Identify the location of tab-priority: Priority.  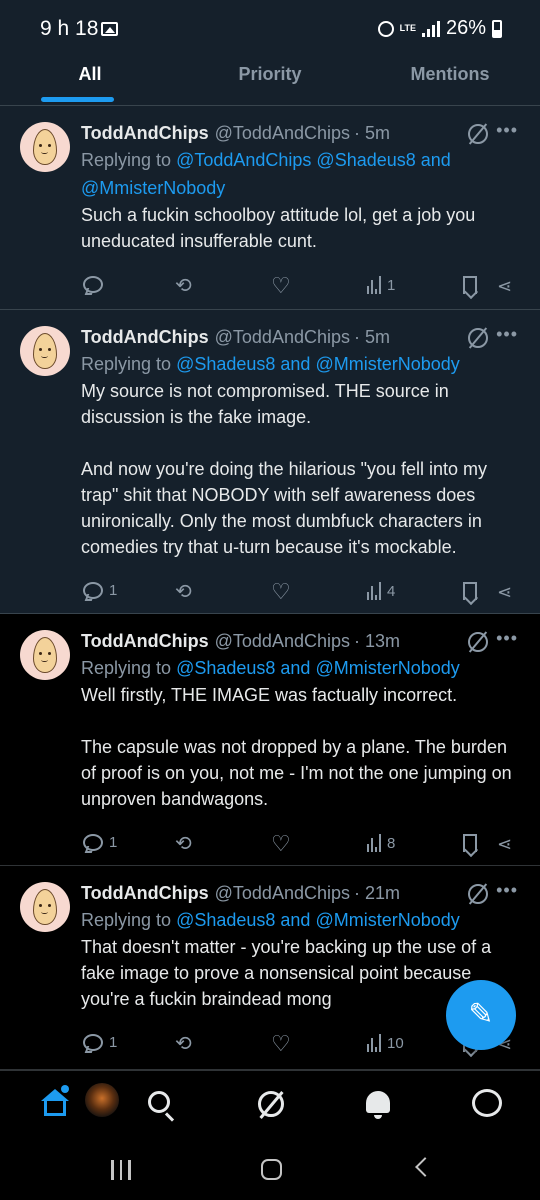
(270, 74).